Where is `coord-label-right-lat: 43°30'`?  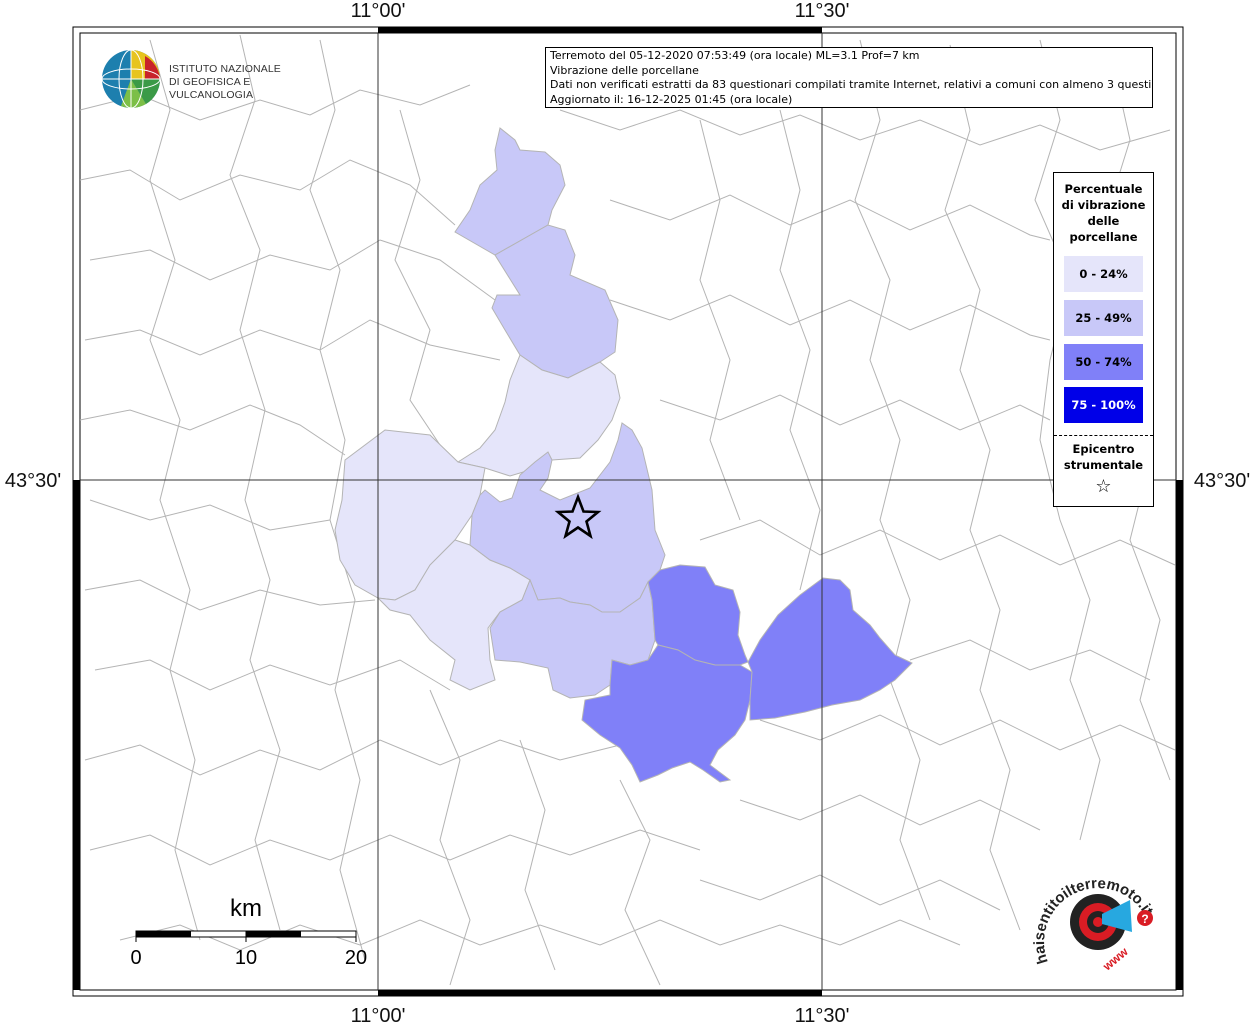 coord-label-right-lat: 43°30' is located at coordinates (1222, 481).